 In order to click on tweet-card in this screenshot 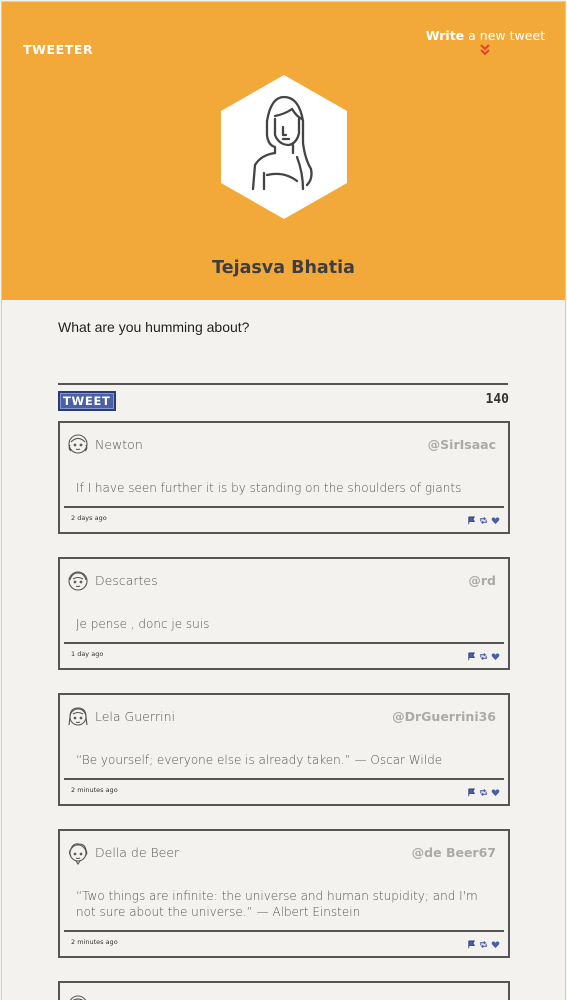, I will do `click(284, 990)`.